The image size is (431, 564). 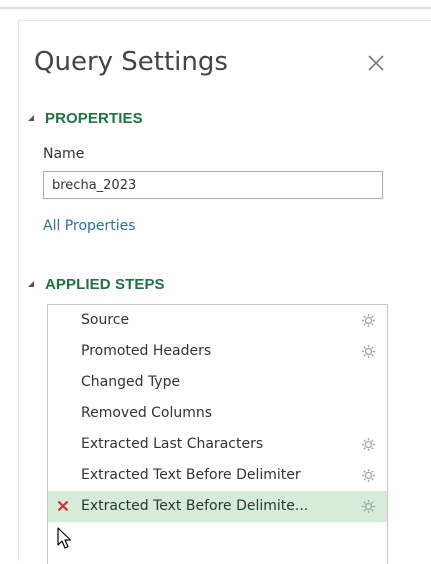 I want to click on close-button, so click(x=376, y=63).